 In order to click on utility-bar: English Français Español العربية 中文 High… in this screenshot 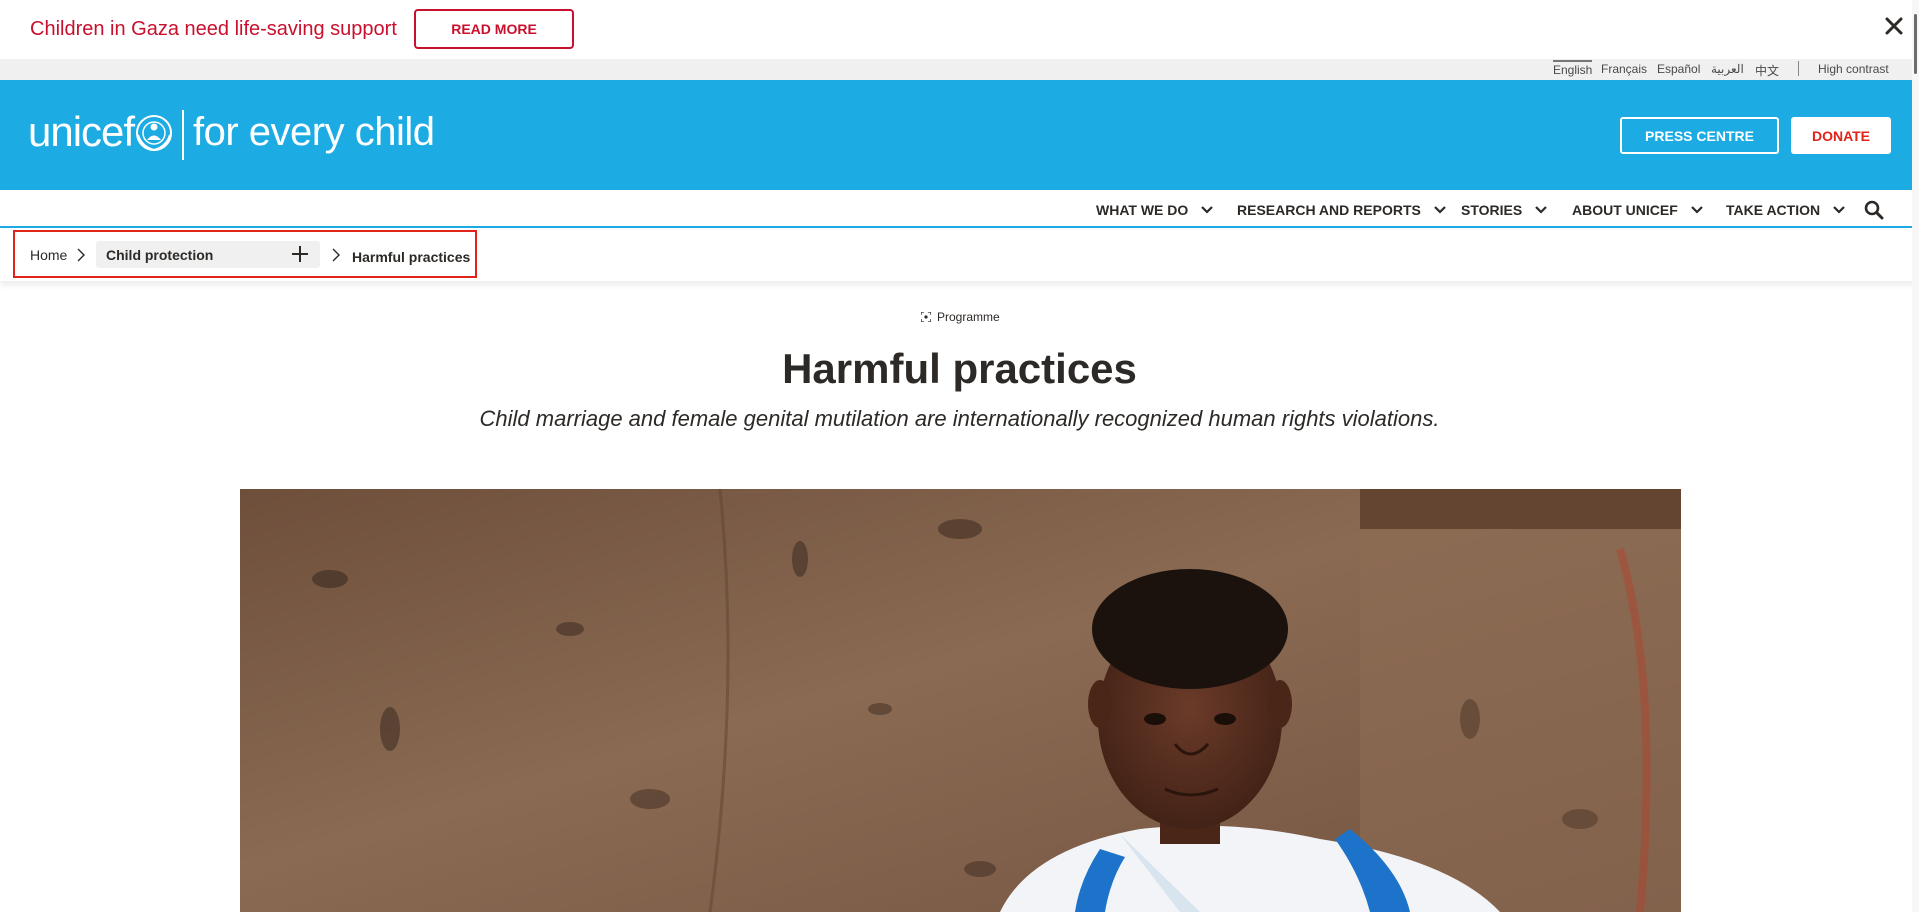, I will do `click(959, 69)`.